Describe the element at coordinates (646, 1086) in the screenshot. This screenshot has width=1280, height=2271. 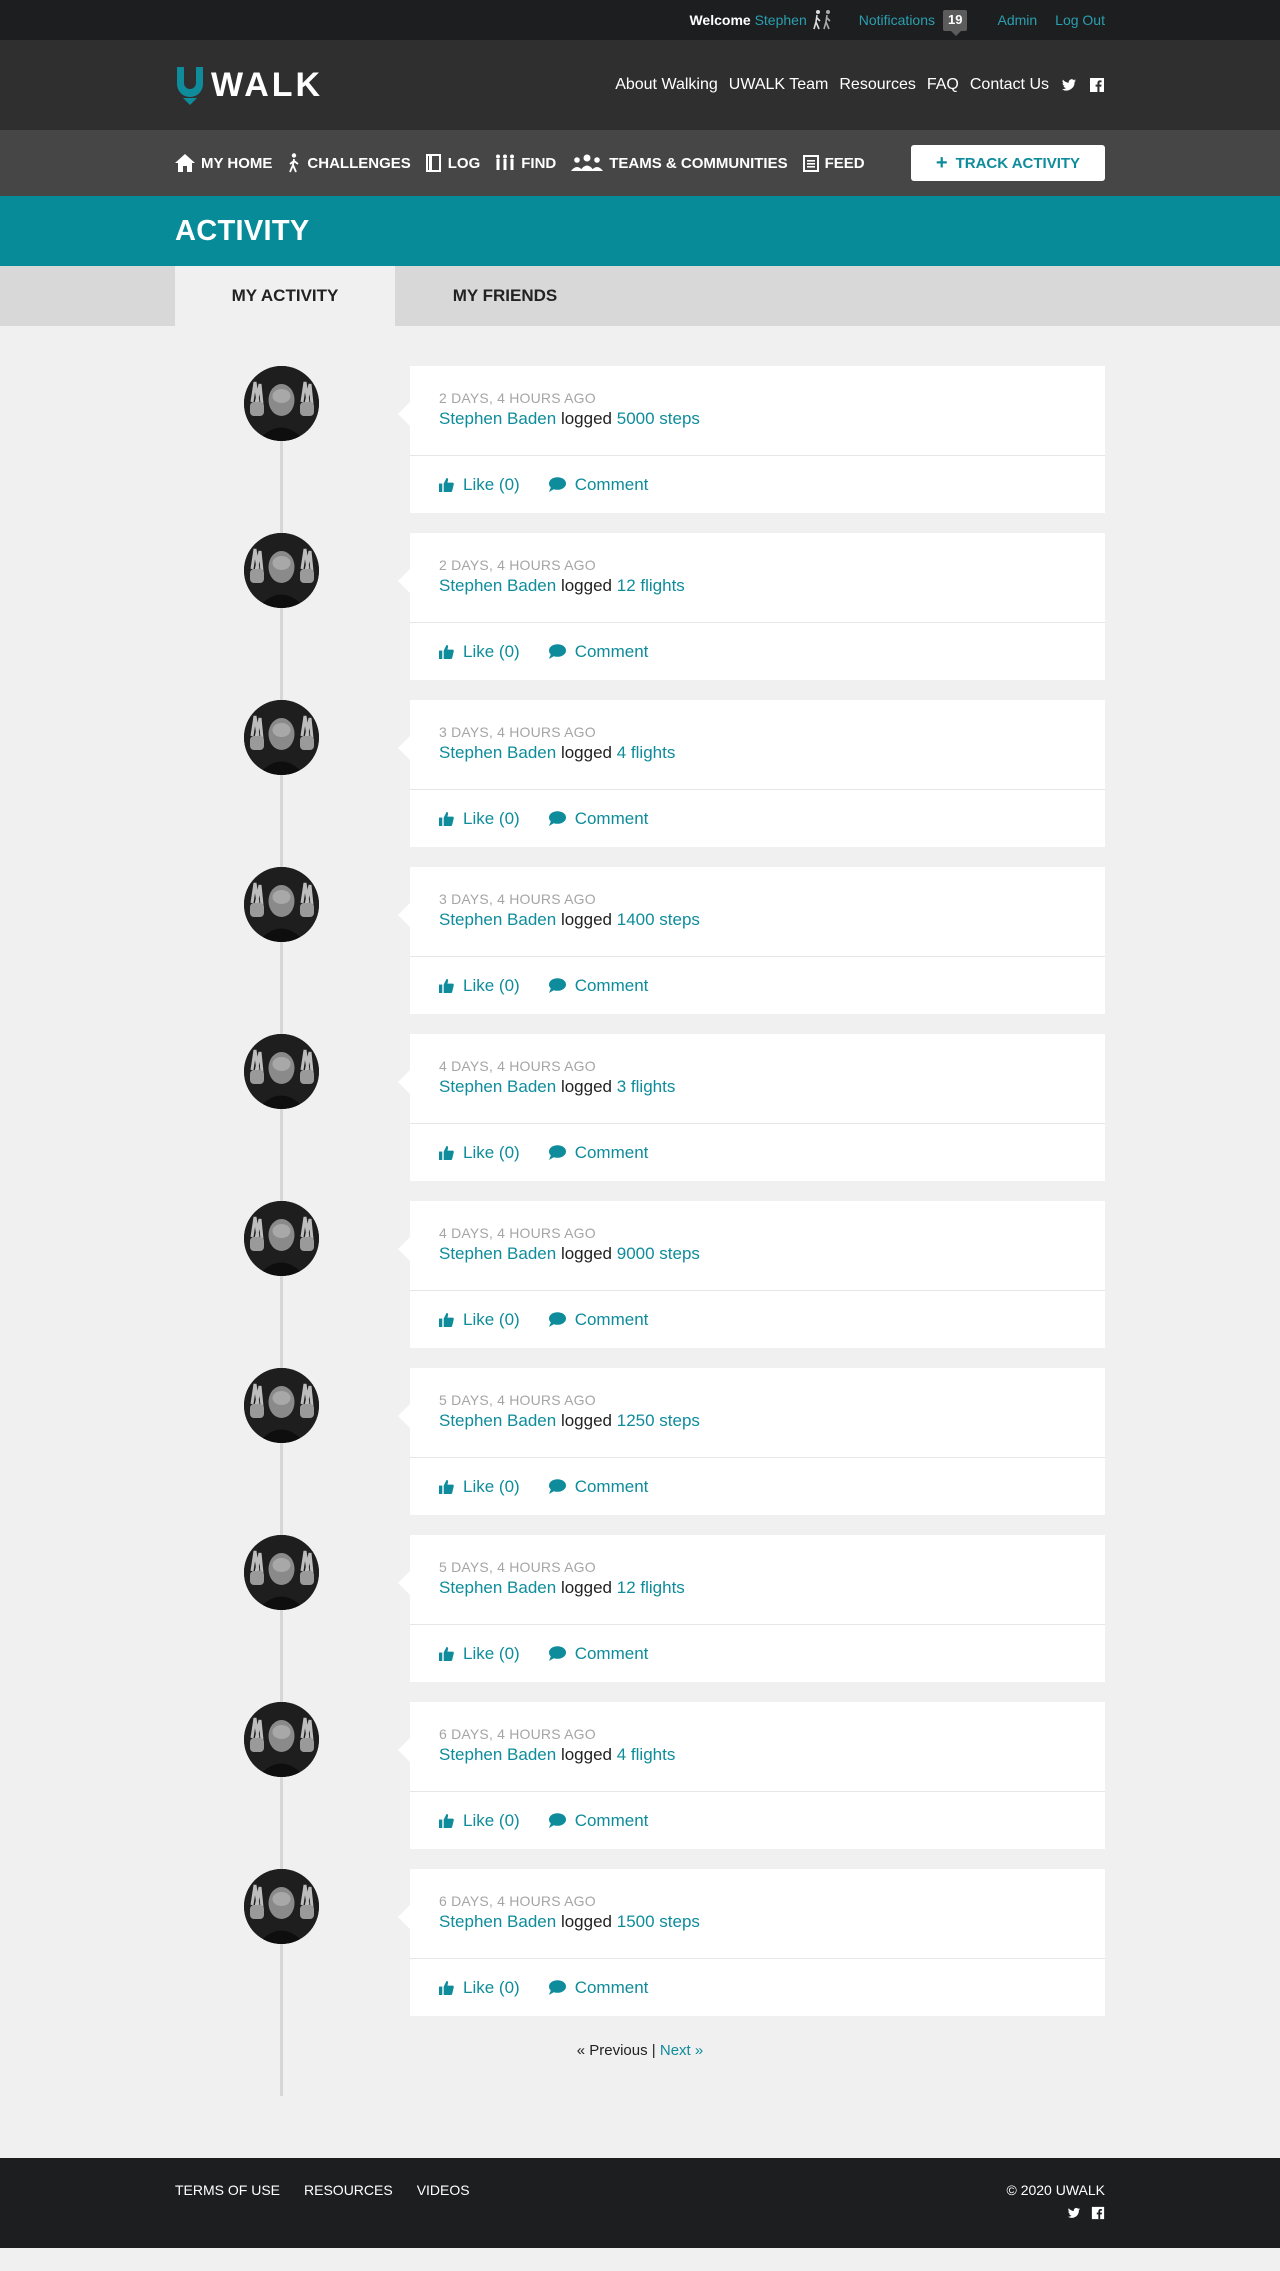
I see `activity-amount-link: 3 flights` at that location.